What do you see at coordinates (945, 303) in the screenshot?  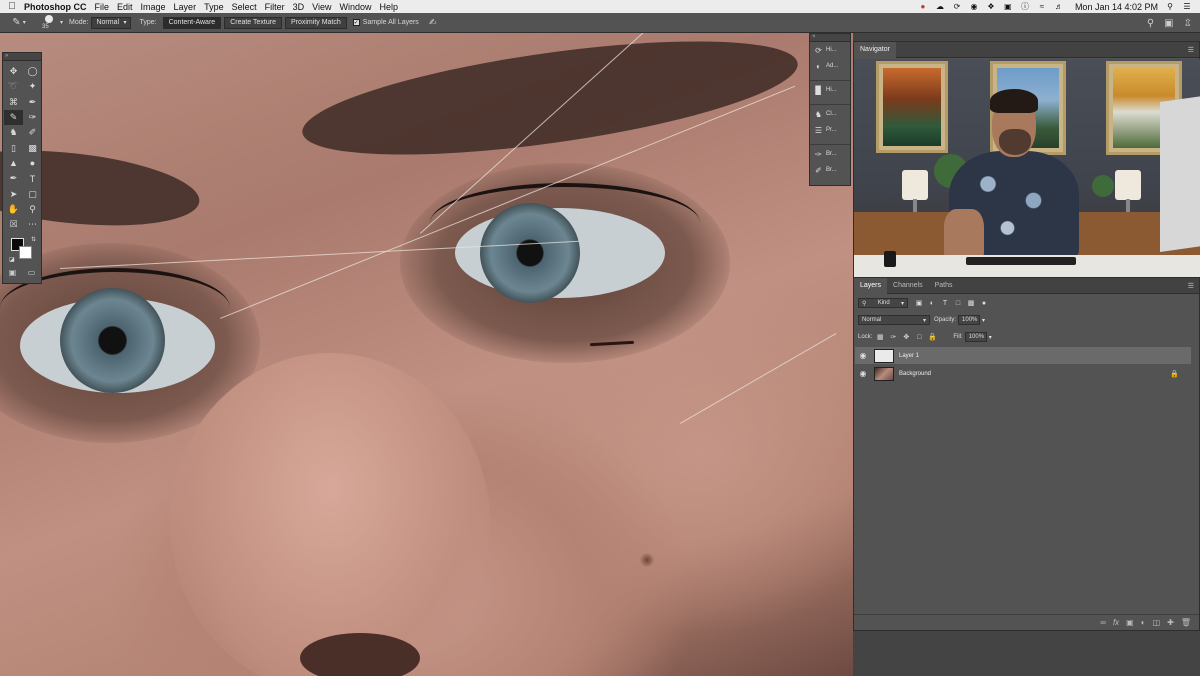 I see `filter-type-icon: T` at bounding box center [945, 303].